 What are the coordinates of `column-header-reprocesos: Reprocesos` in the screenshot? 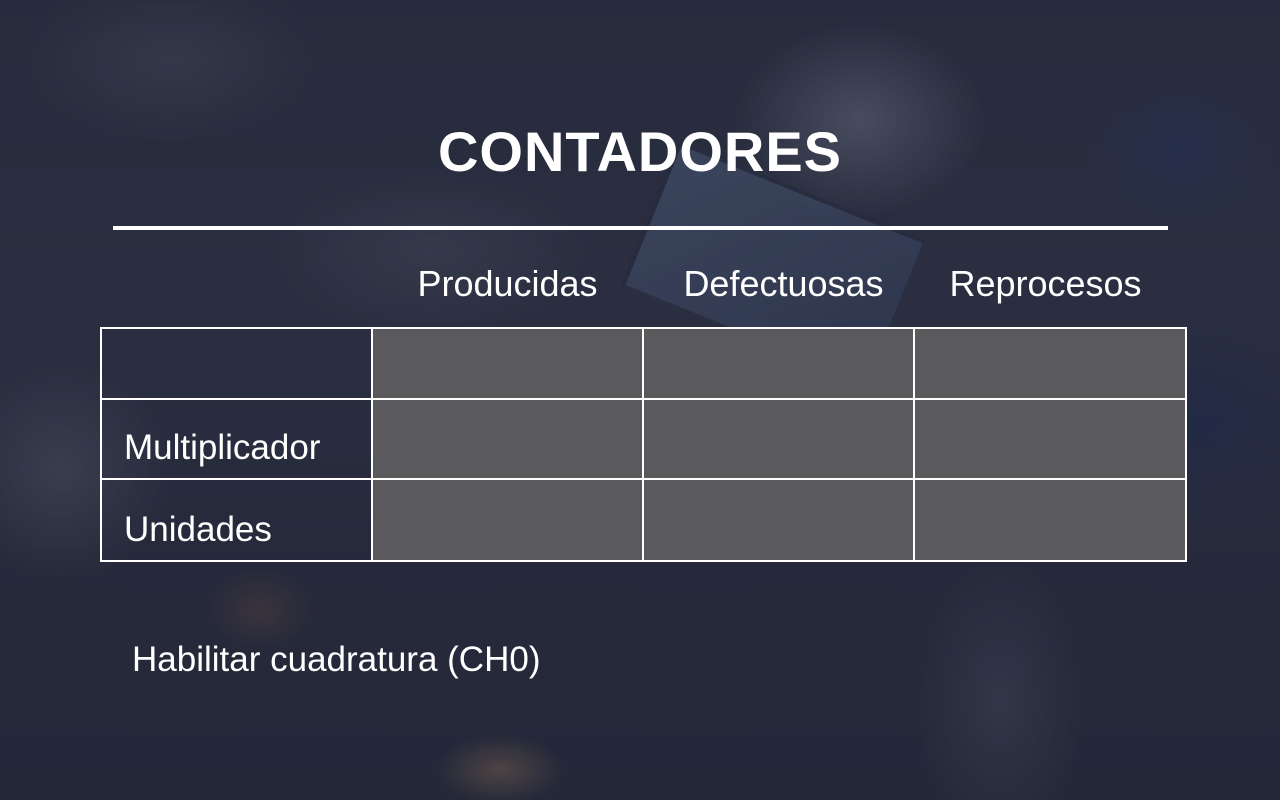 It's located at (1045, 283).